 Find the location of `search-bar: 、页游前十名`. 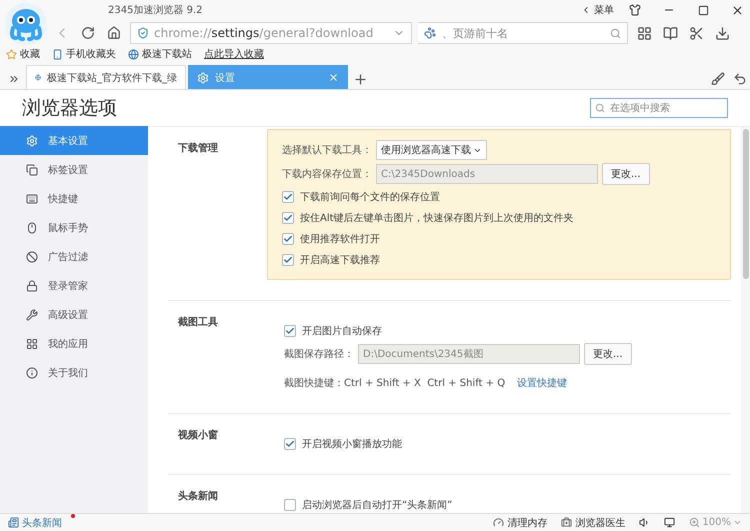

search-bar: 、页游前十名 is located at coordinates (523, 33).